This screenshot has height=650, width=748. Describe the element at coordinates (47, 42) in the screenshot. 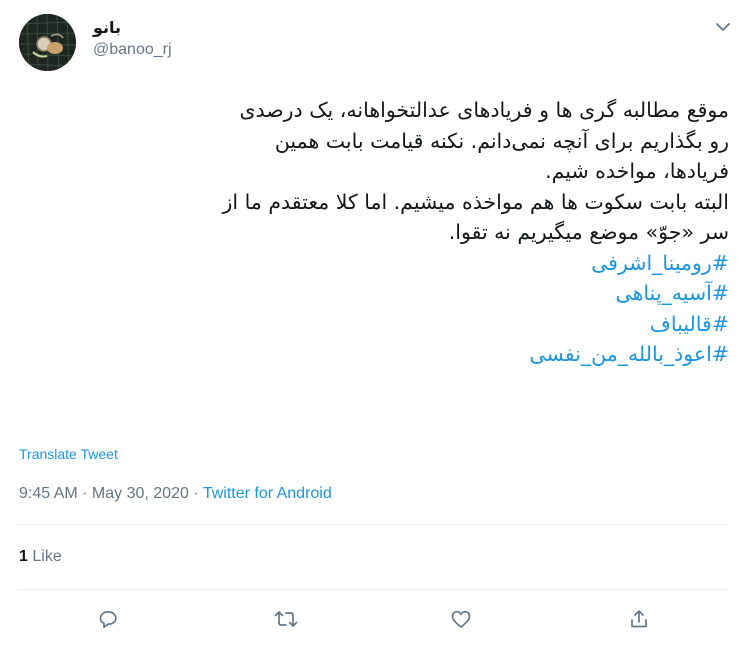

I see `avatar` at that location.